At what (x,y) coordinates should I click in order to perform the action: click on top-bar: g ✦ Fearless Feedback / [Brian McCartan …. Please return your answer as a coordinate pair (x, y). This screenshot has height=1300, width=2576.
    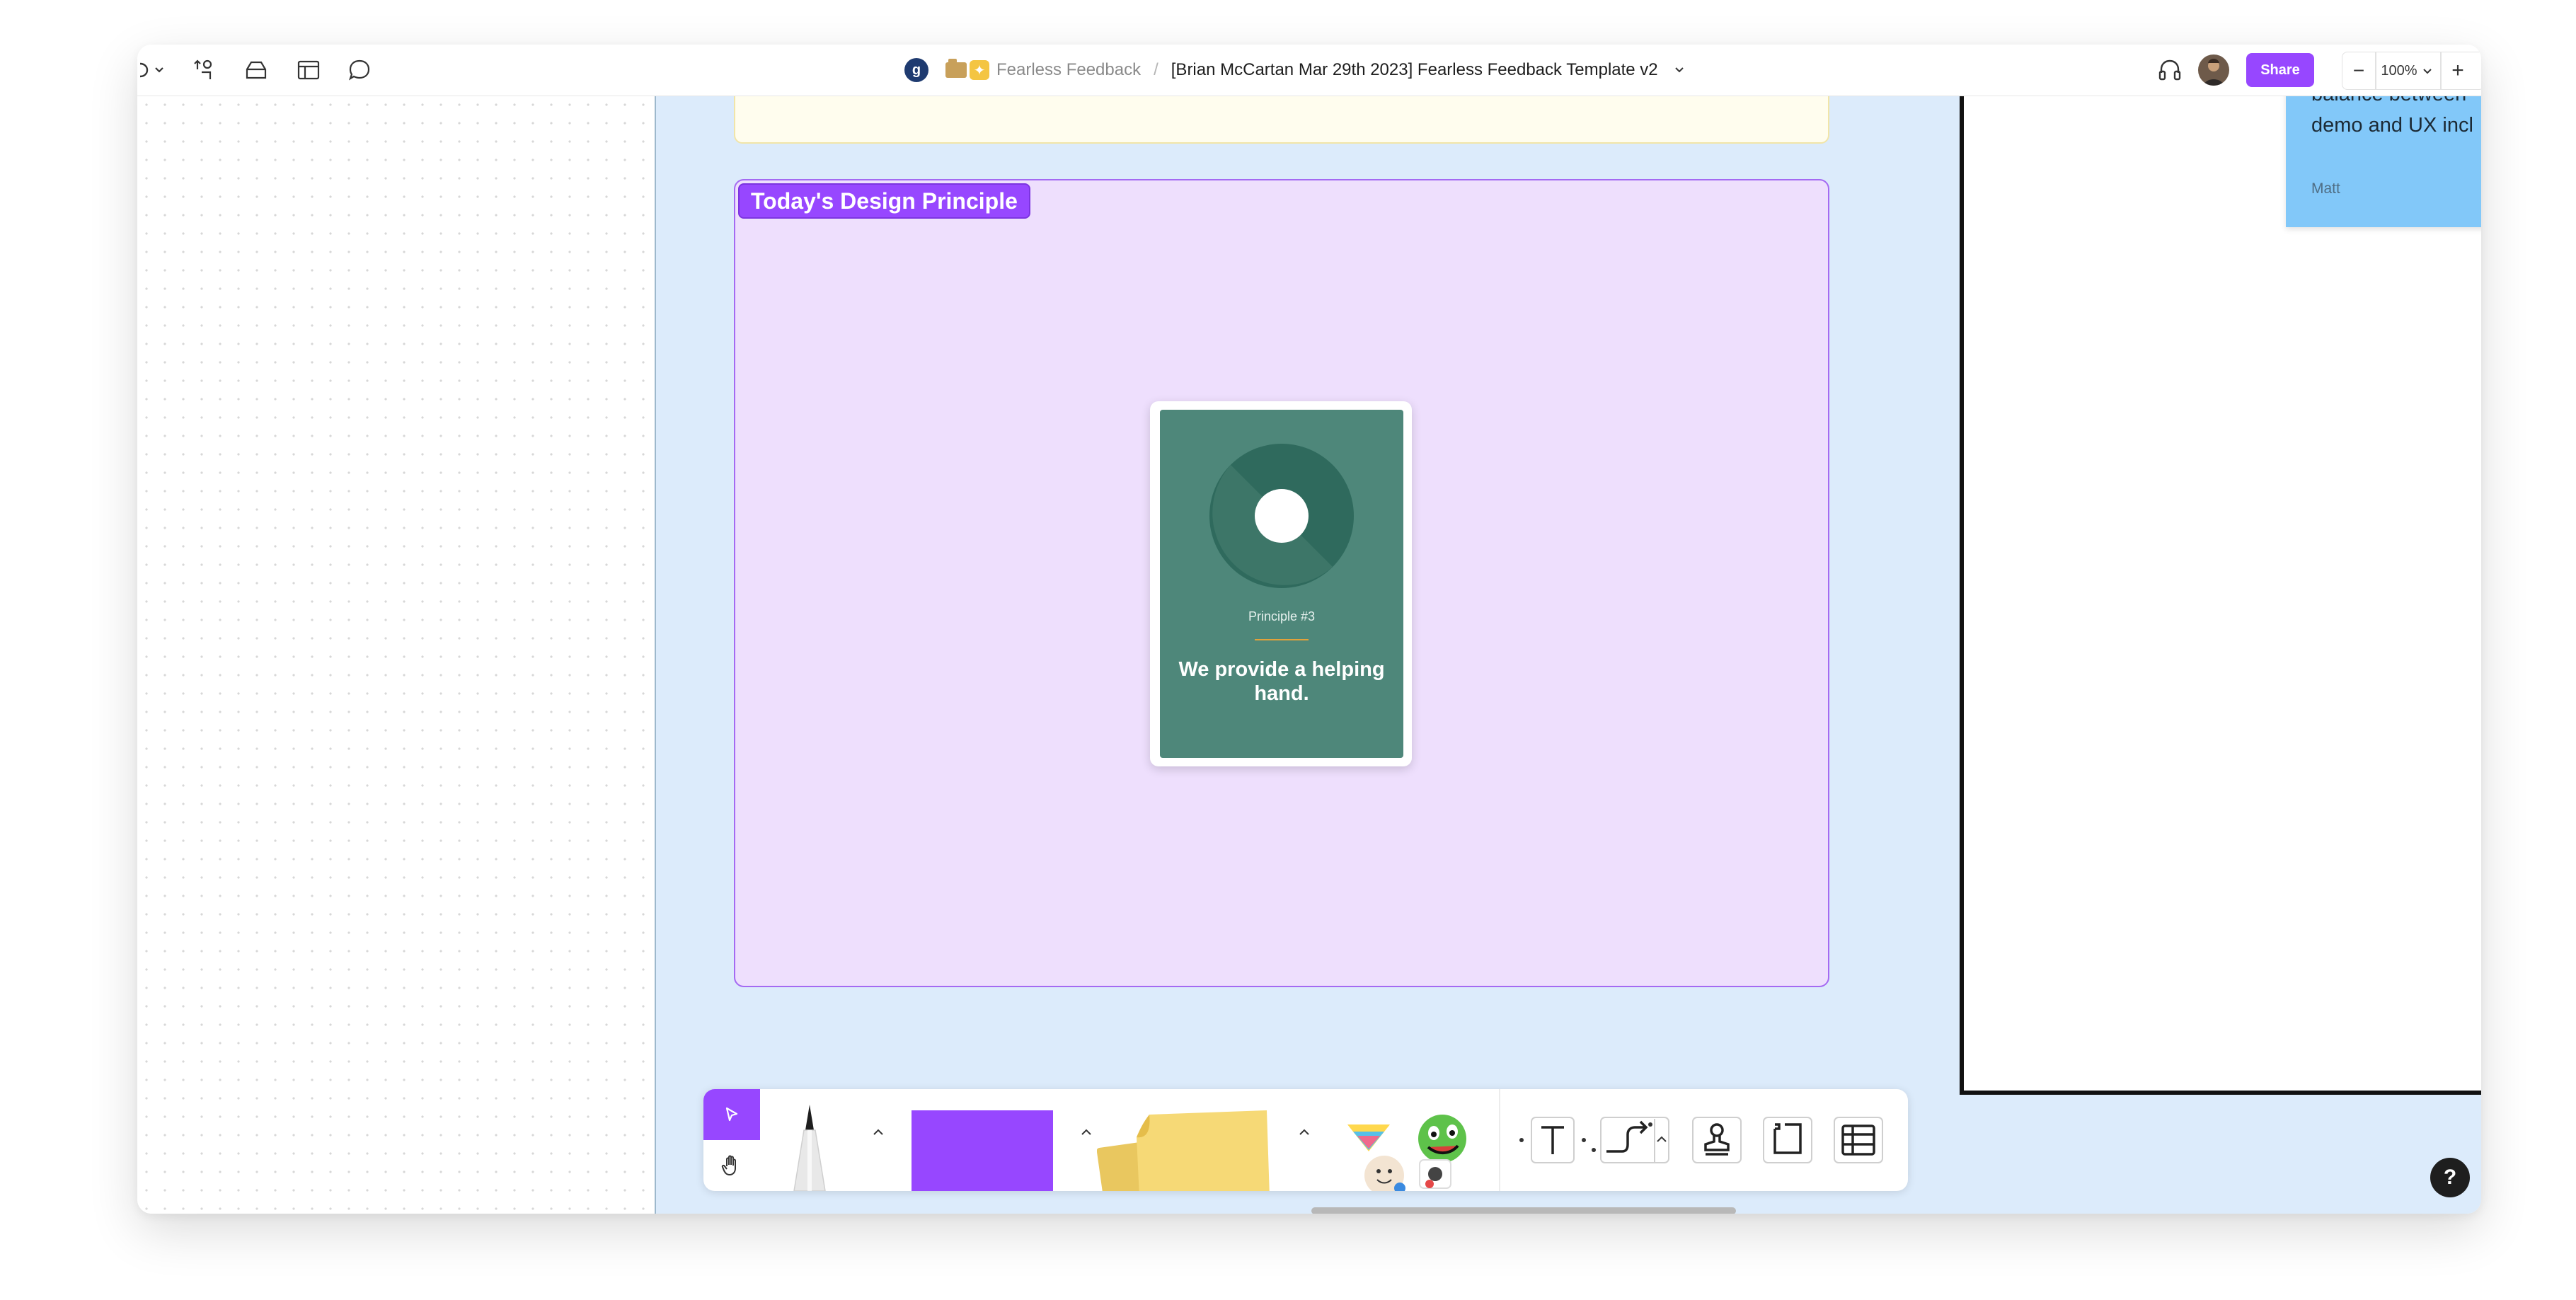
    Looking at the image, I should click on (1309, 70).